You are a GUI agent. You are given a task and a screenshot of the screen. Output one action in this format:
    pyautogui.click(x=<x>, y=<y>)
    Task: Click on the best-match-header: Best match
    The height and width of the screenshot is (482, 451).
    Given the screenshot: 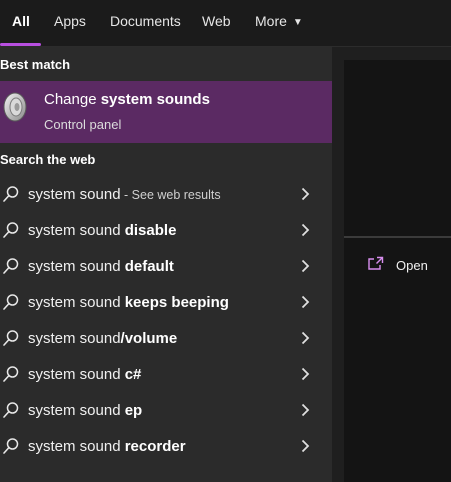 What is the action you would take?
    pyautogui.click(x=35, y=64)
    